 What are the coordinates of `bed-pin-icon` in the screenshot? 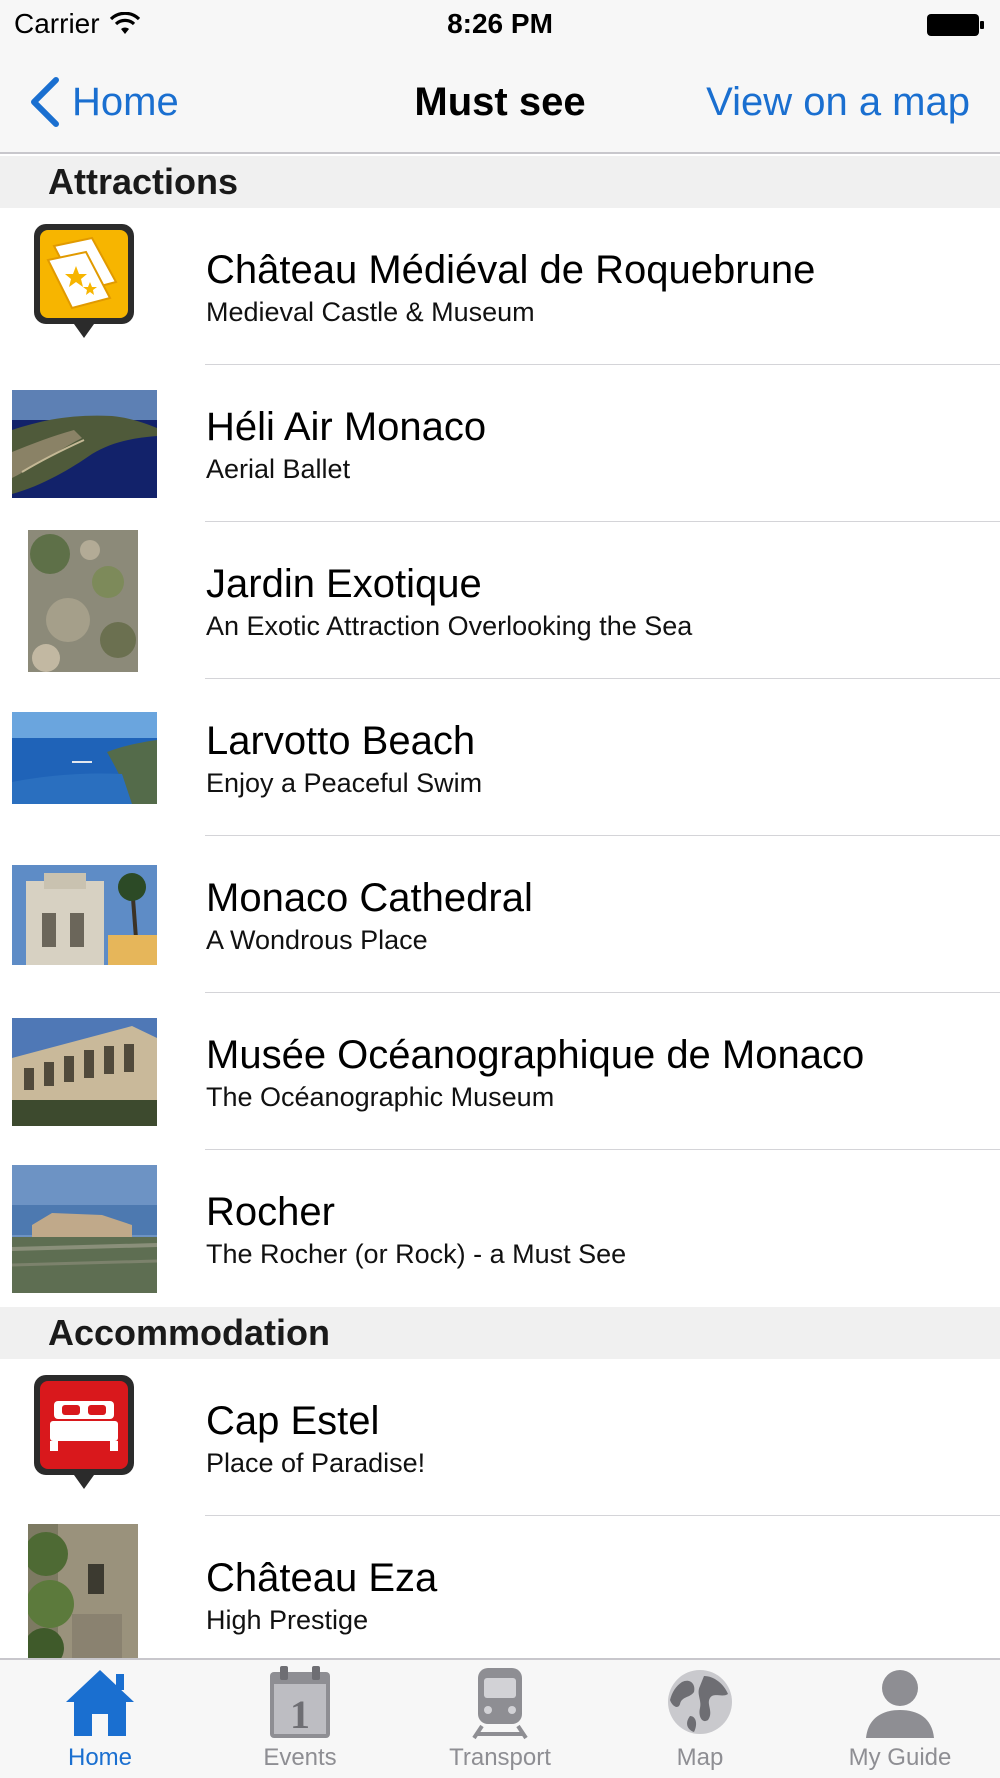 It's located at (84, 1432).